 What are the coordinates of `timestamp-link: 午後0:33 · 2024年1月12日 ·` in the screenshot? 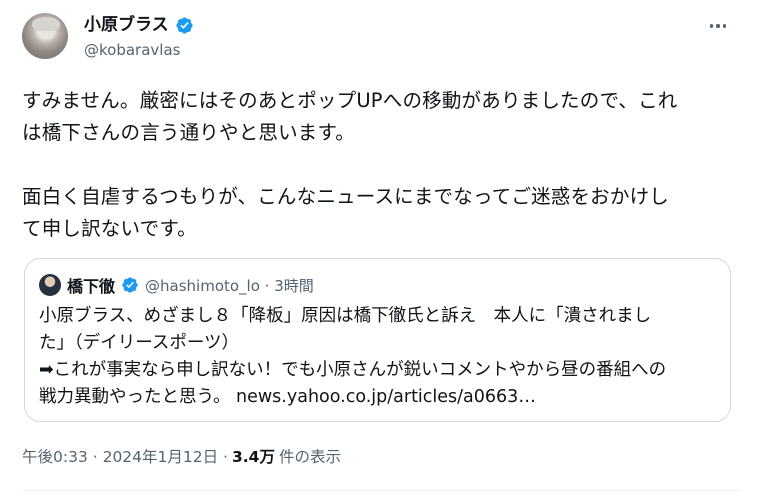 It's located at (125, 457).